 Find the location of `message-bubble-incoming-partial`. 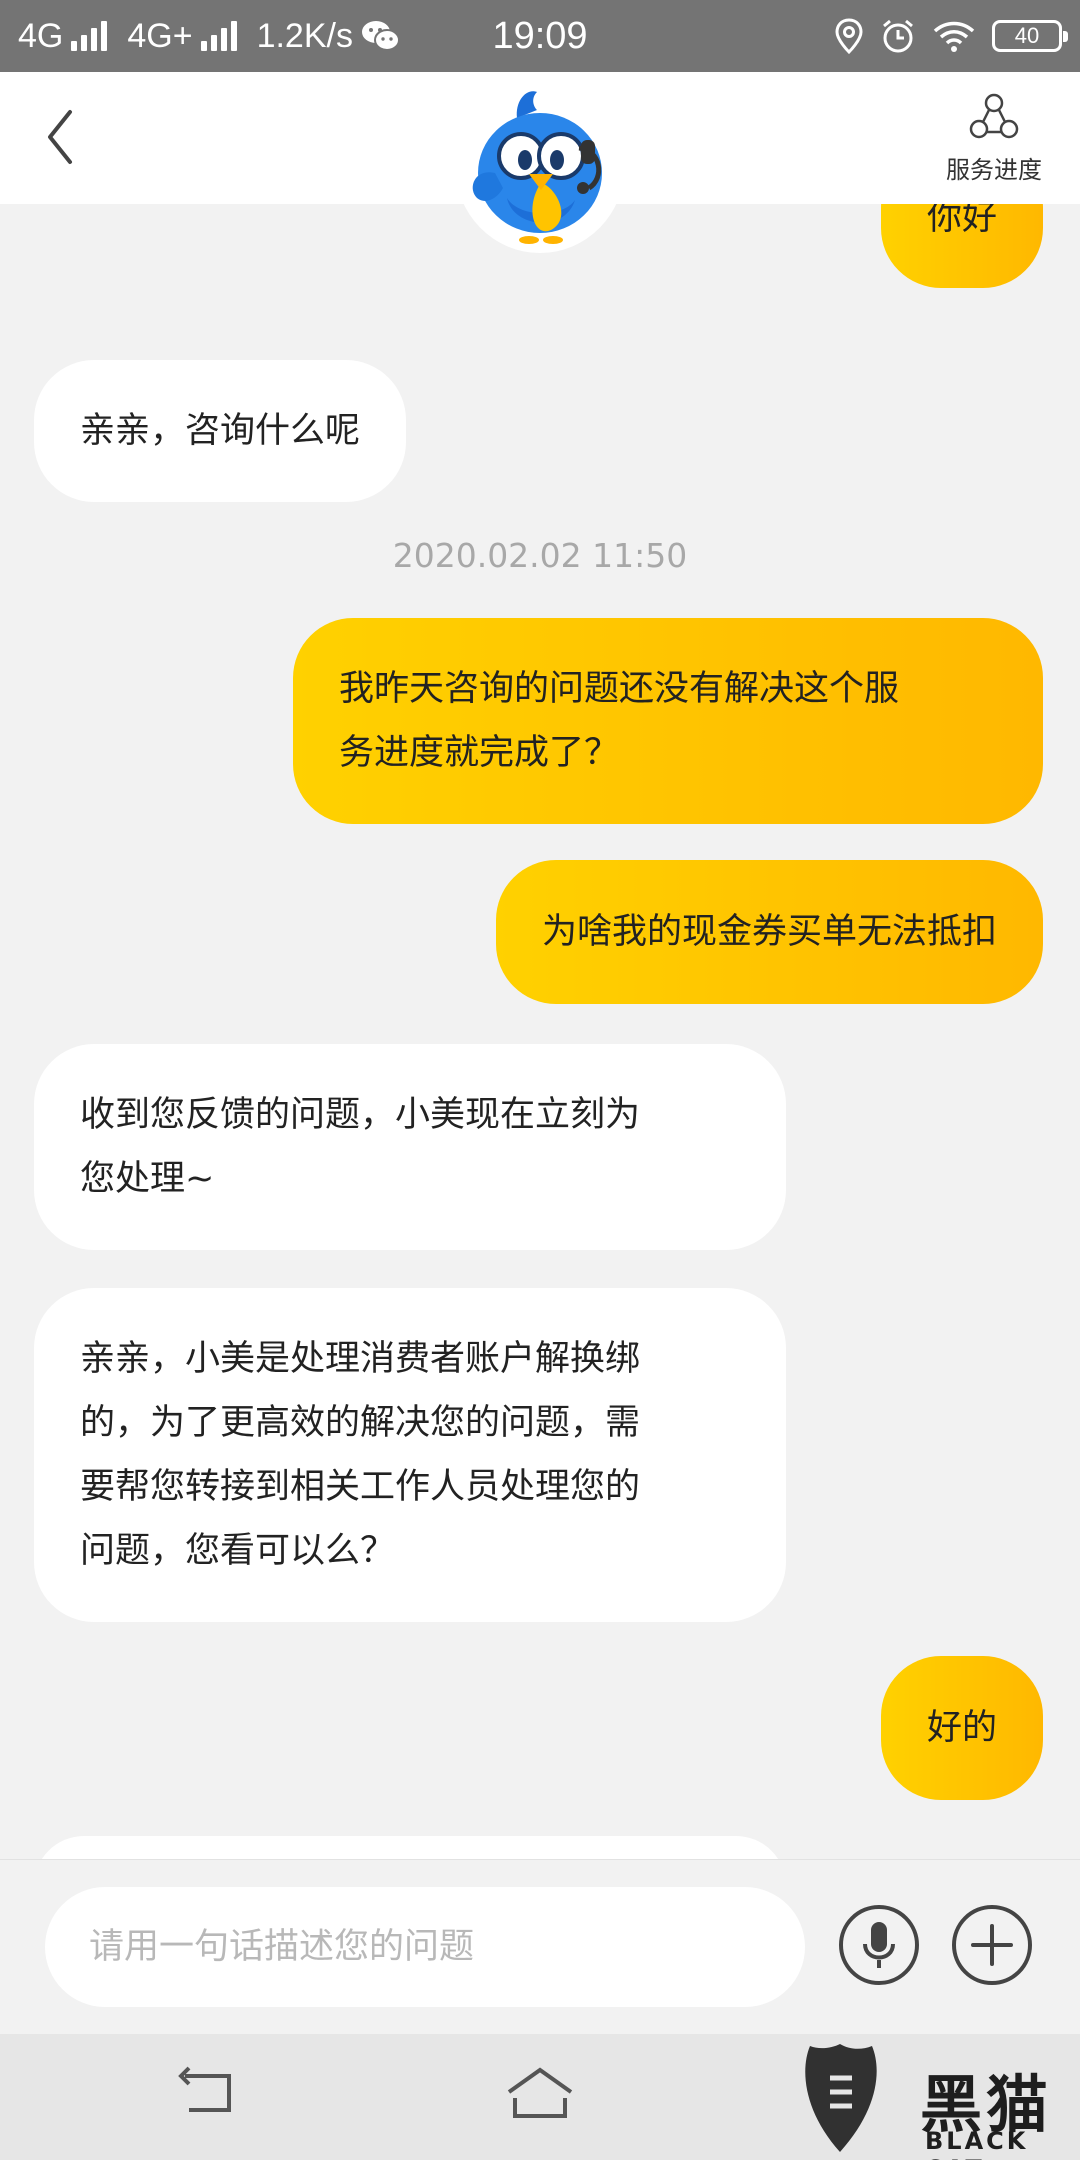

message-bubble-incoming-partial is located at coordinates (410, 1847).